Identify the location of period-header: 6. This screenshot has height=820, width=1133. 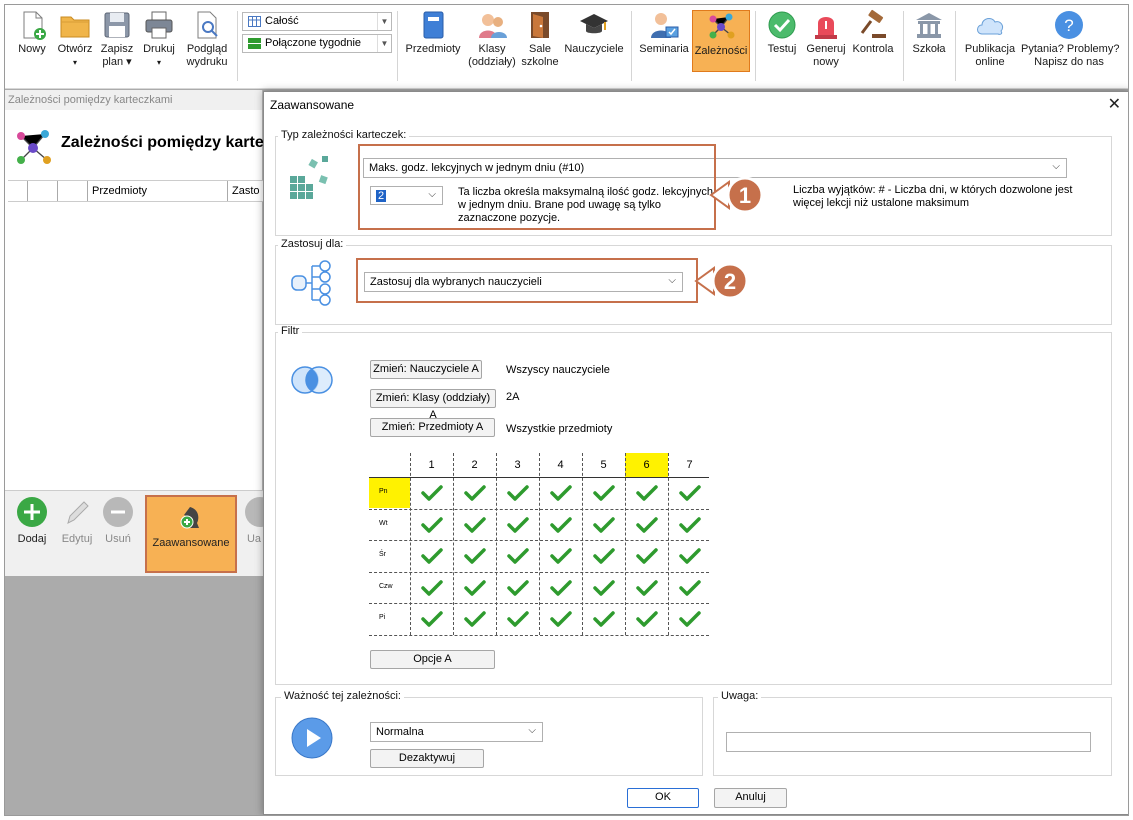
(646, 465).